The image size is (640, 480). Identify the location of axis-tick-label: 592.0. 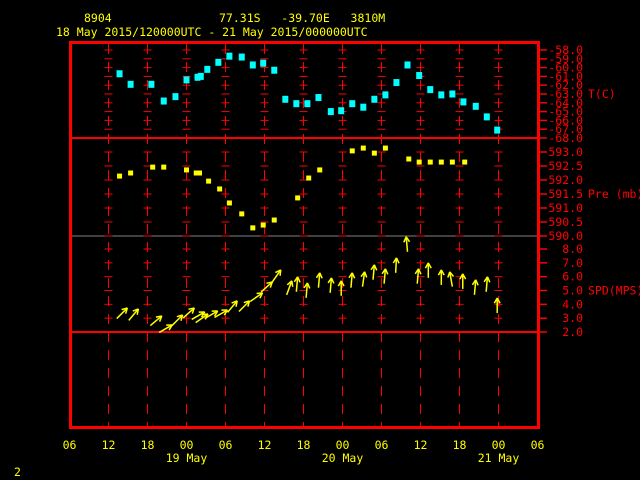
(565, 180).